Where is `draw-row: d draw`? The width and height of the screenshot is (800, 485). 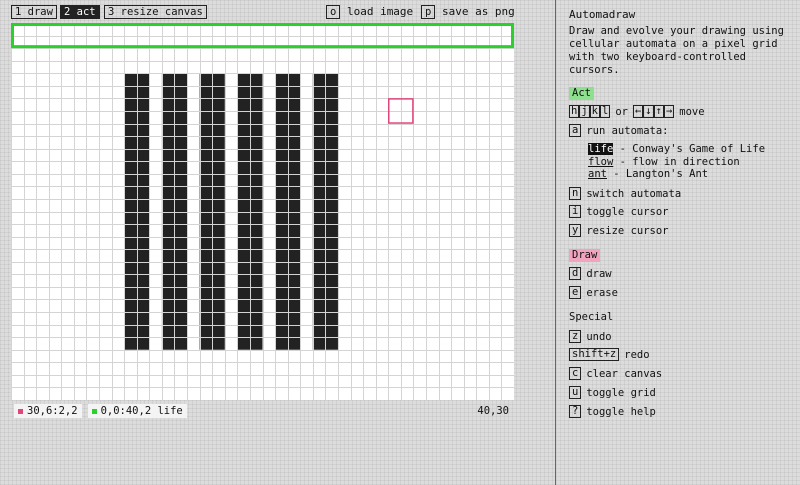
draw-row: d draw is located at coordinates (590, 273).